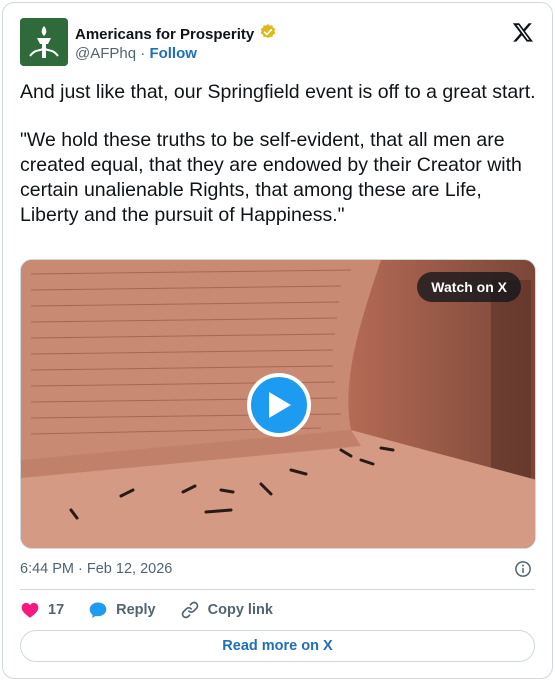  Describe the element at coordinates (268, 34) in the screenshot. I see `verified-badge-icon` at that location.